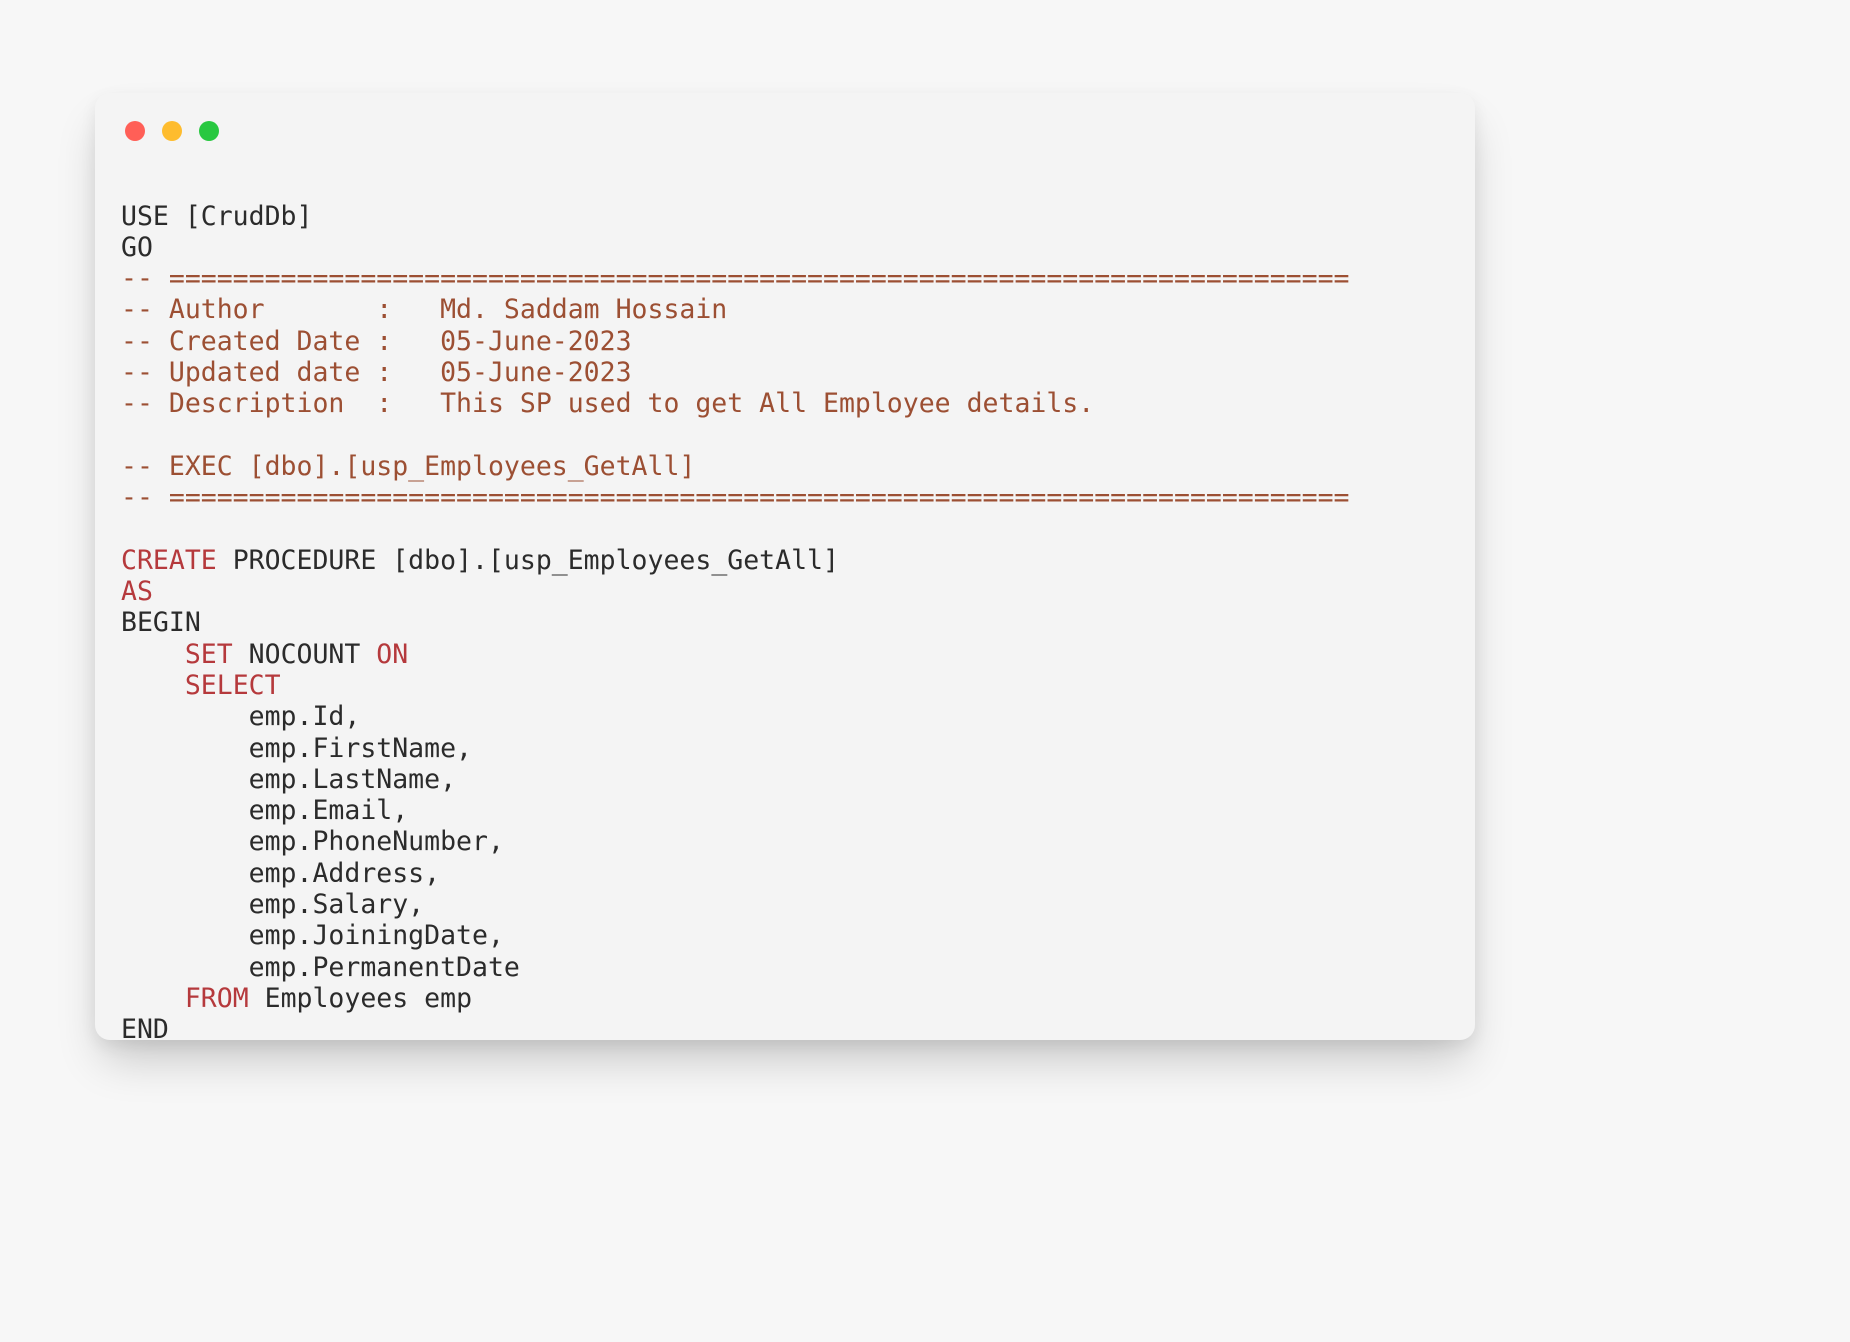 This screenshot has width=1850, height=1342. Describe the element at coordinates (794, 372) in the screenshot. I see `code-line: -- Updated date : 05-June-2023` at that location.